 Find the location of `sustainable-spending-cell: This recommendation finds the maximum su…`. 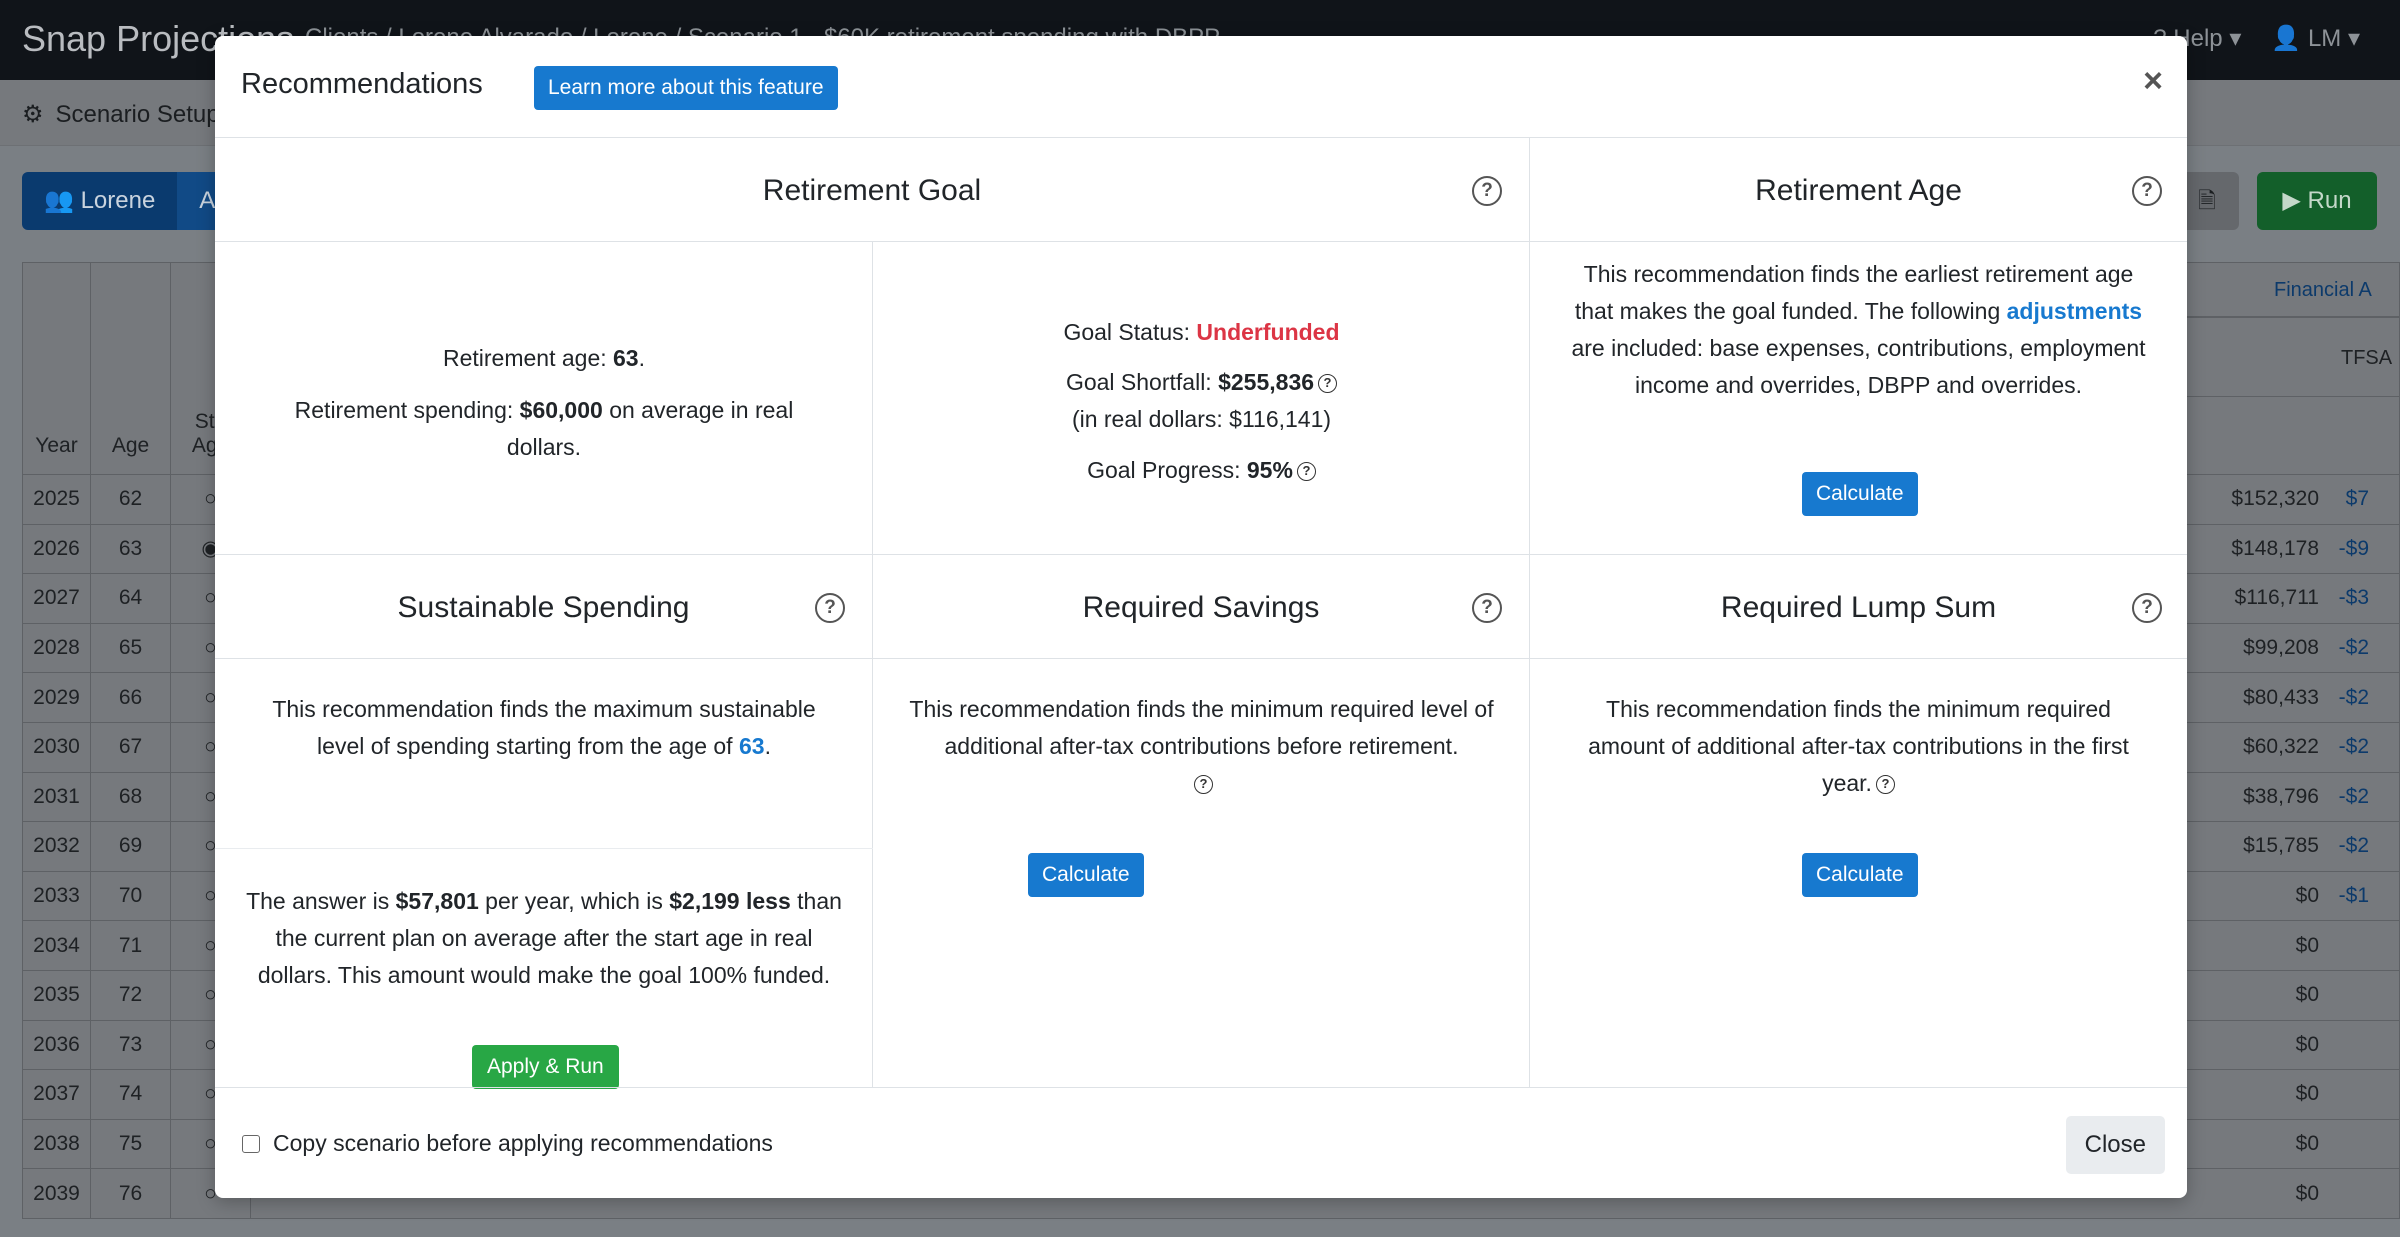

sustainable-spending-cell: This recommendation finds the maximum su… is located at coordinates (544, 874).